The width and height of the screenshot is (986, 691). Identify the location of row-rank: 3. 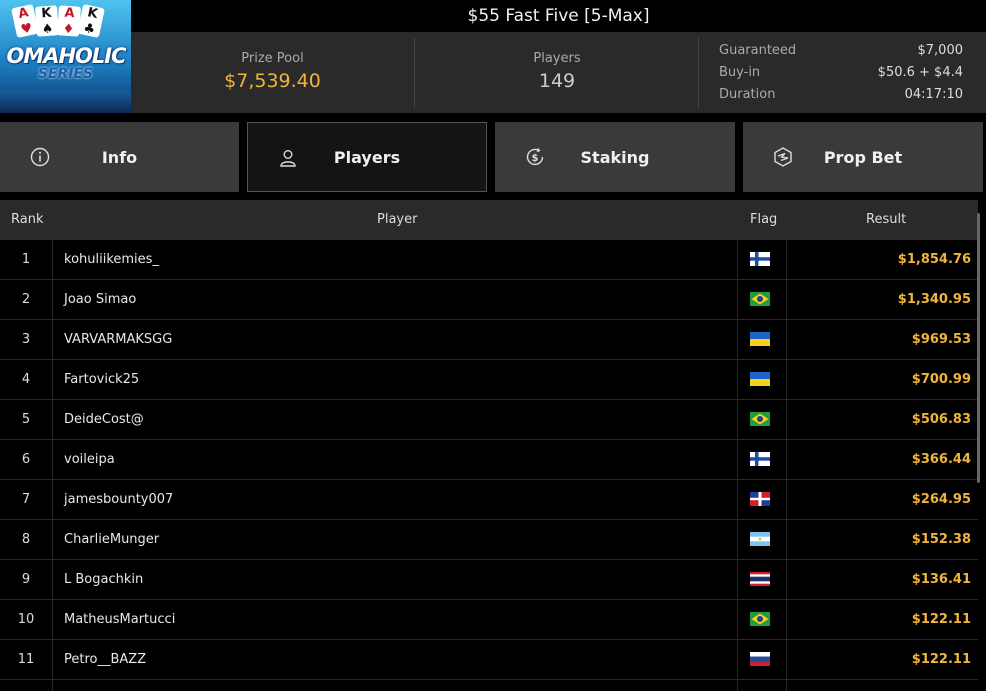
(26, 339).